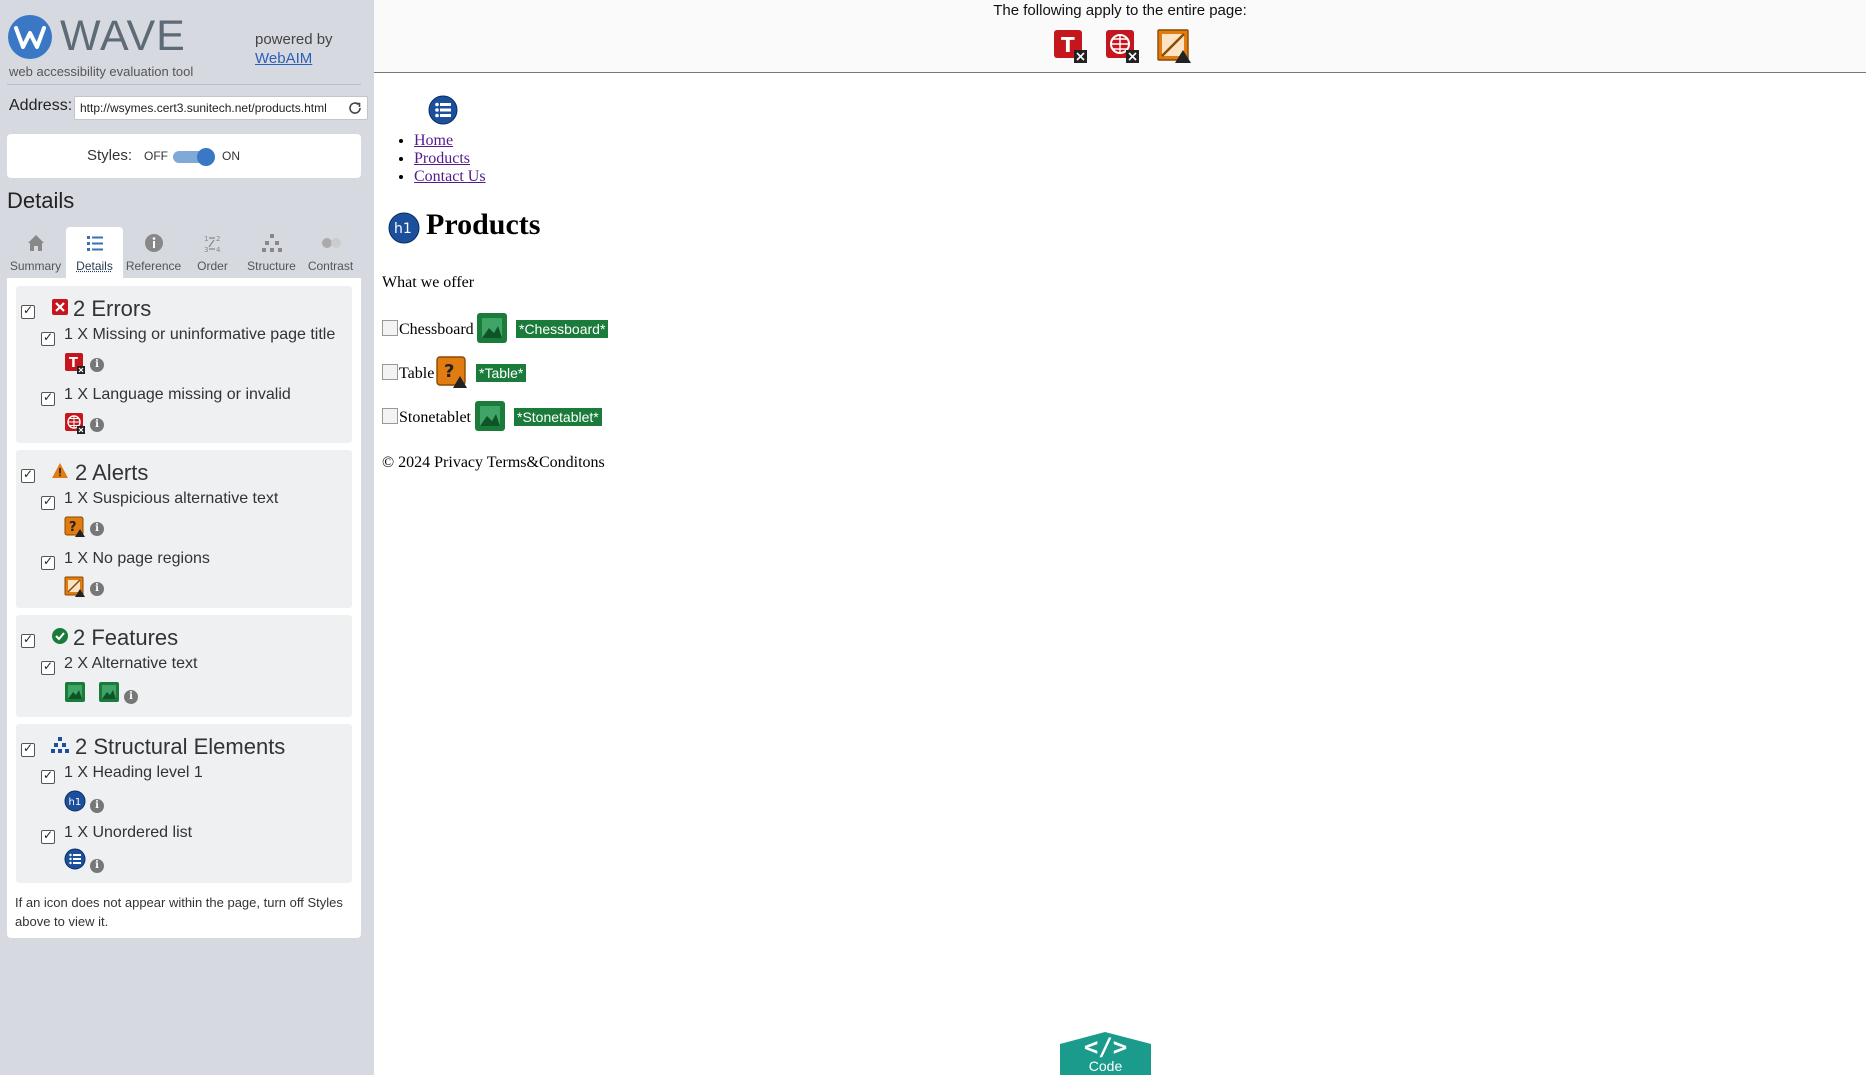 This screenshot has height=1075, width=1866. I want to click on tab-structure: Structure, so click(271, 252).